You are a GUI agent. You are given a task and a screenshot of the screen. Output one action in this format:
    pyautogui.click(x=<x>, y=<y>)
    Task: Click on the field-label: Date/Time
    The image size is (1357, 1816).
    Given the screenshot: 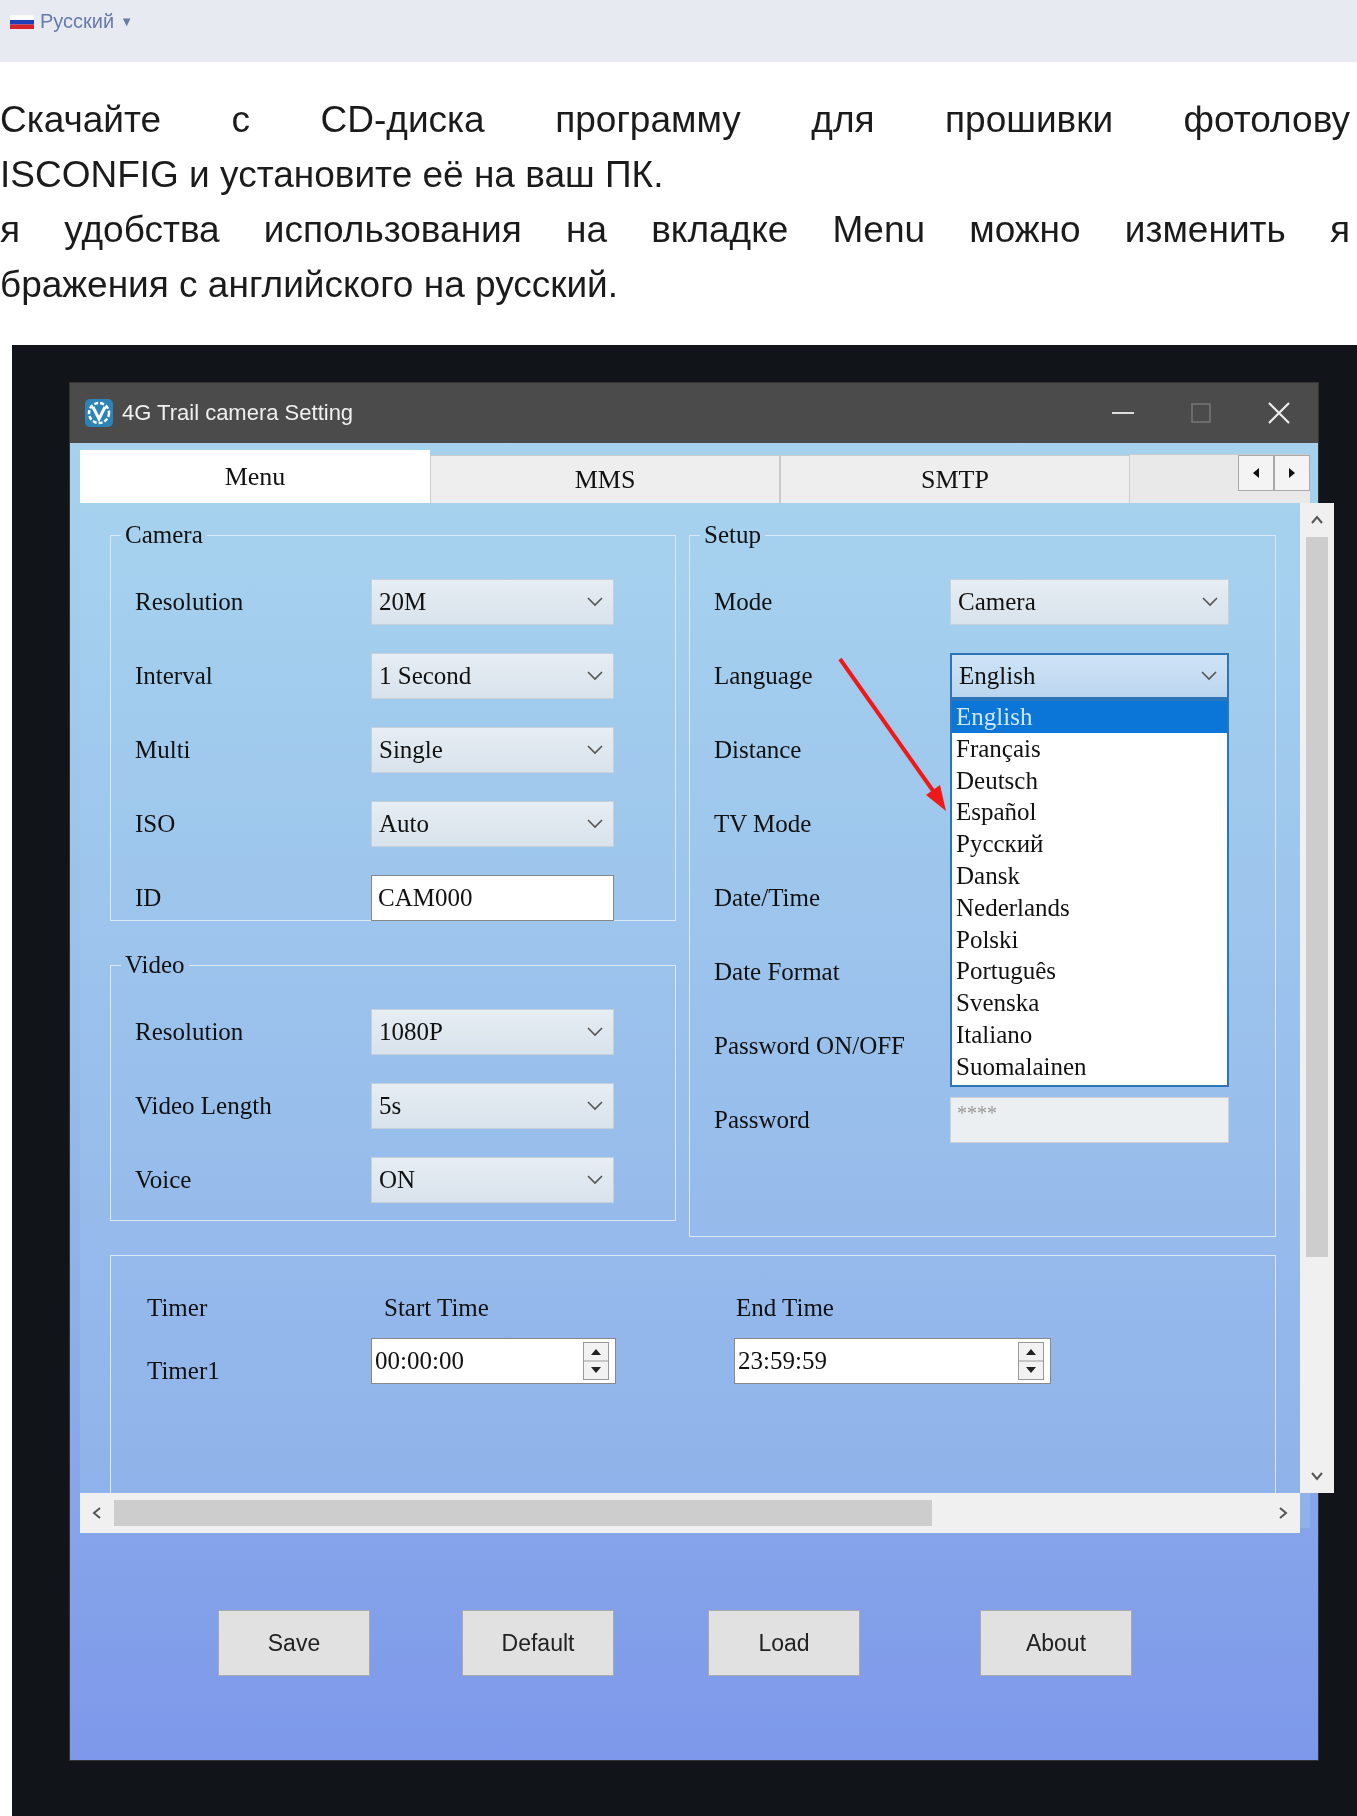 What is the action you would take?
    pyautogui.click(x=768, y=898)
    